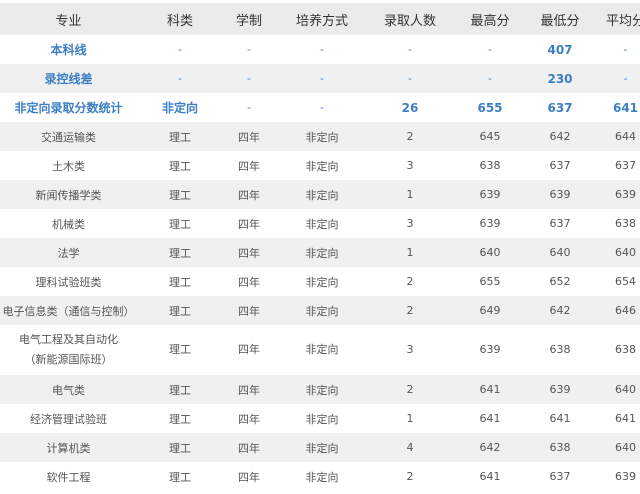  What do you see at coordinates (490, 19) in the screenshot?
I see `column-header-max-score: 最高分` at bounding box center [490, 19].